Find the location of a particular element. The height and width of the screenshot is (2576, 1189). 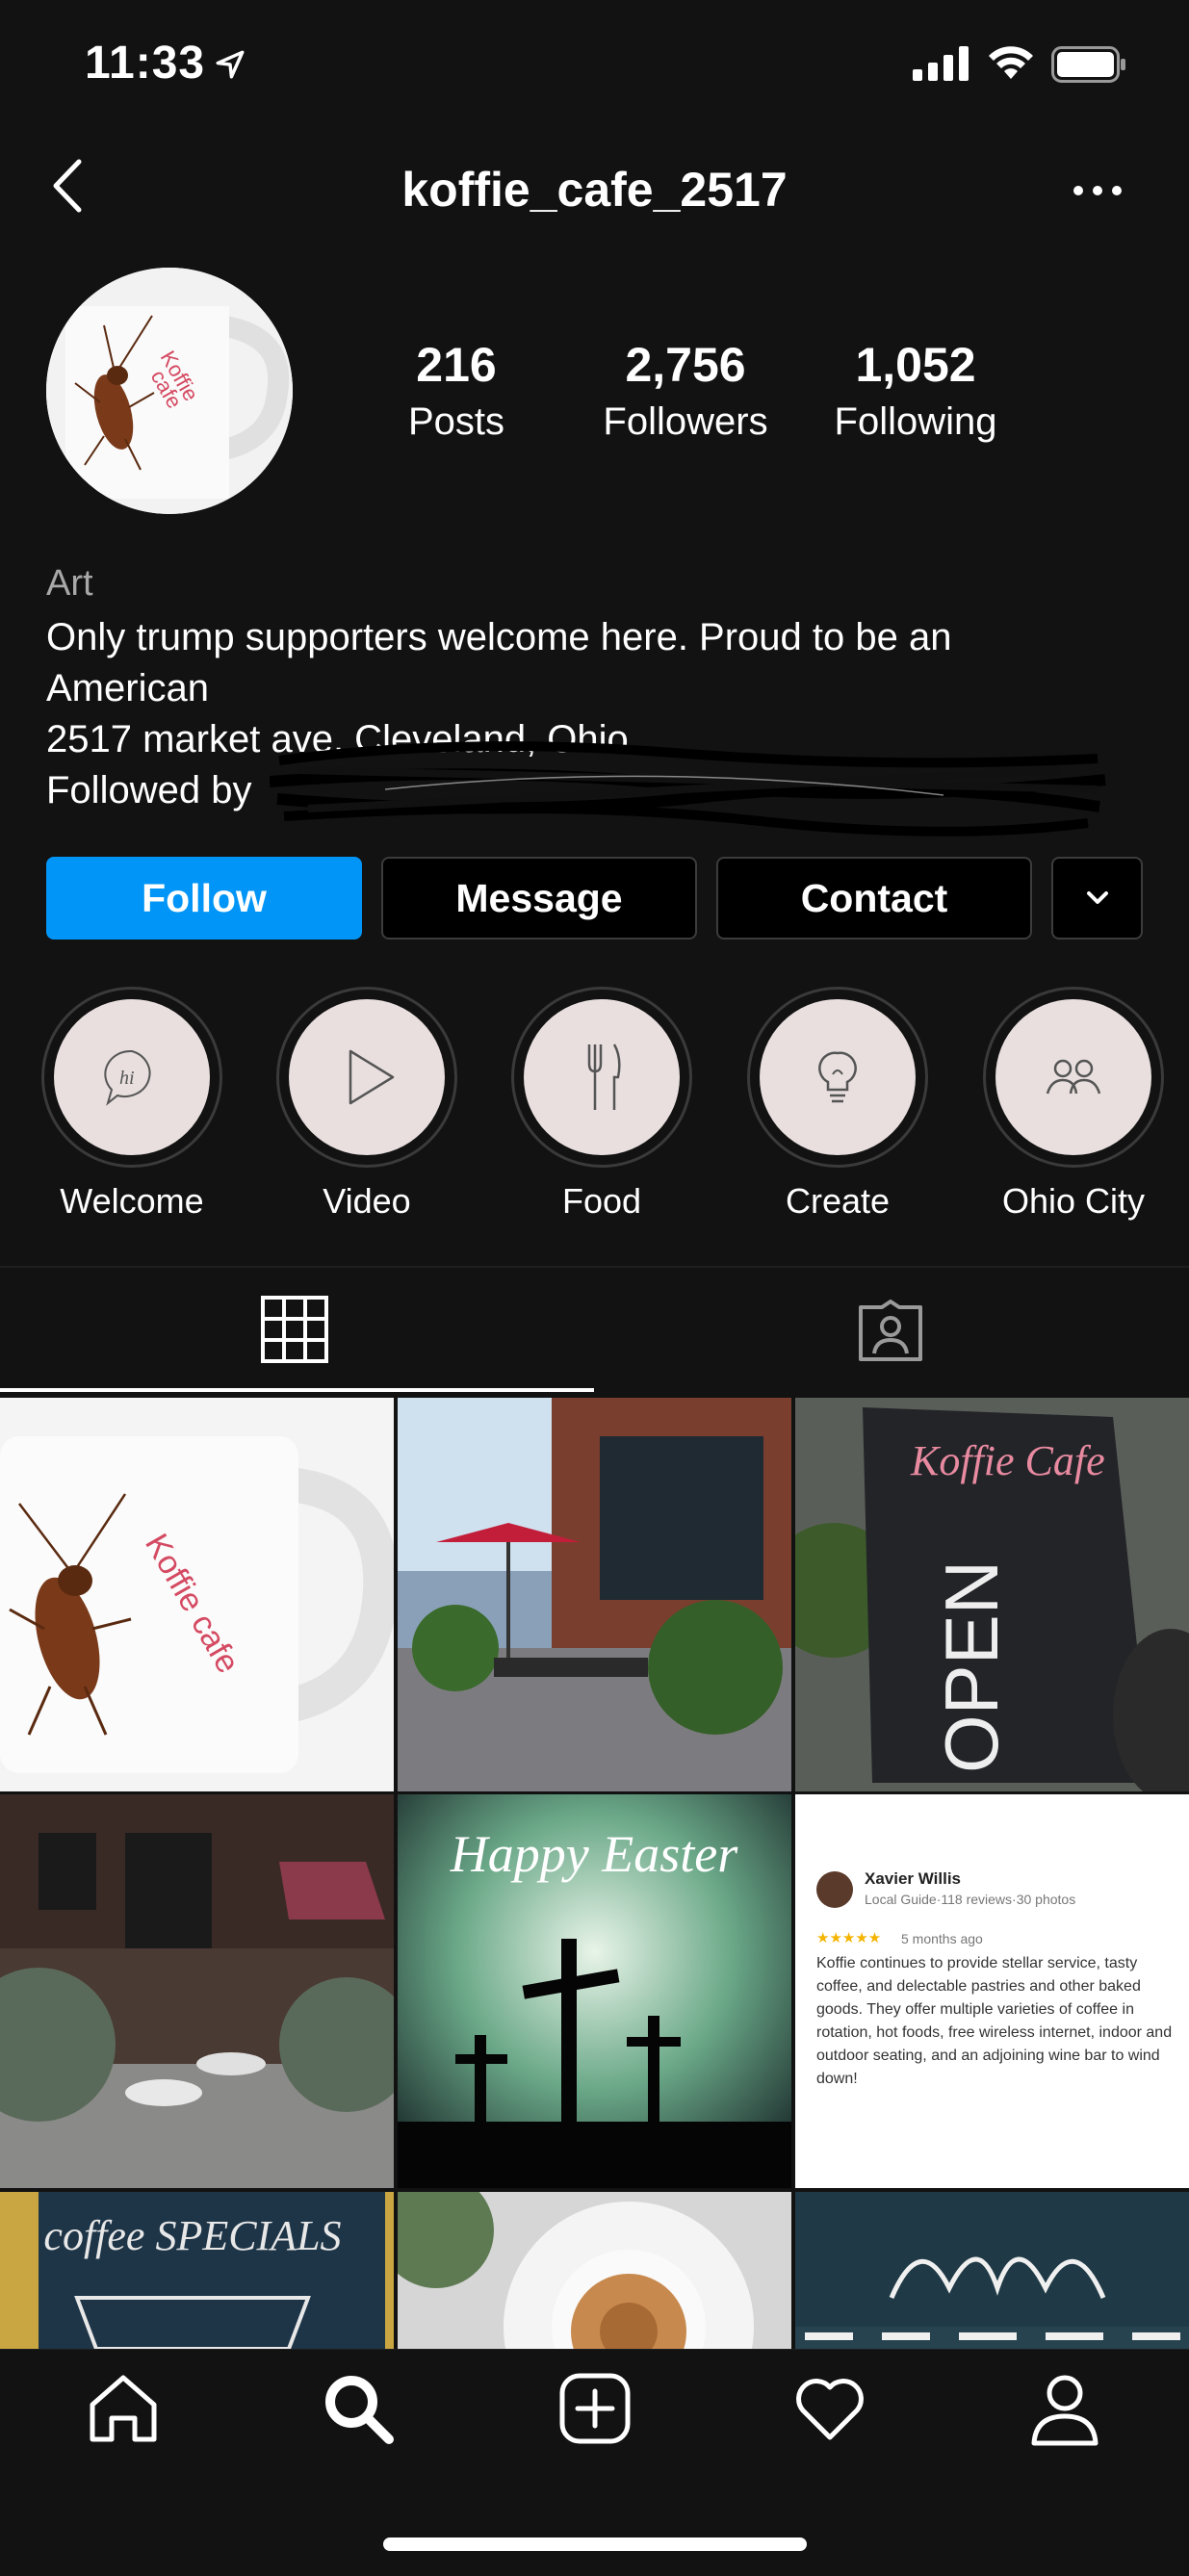

grid-tab-icon is located at coordinates (294, 1329).